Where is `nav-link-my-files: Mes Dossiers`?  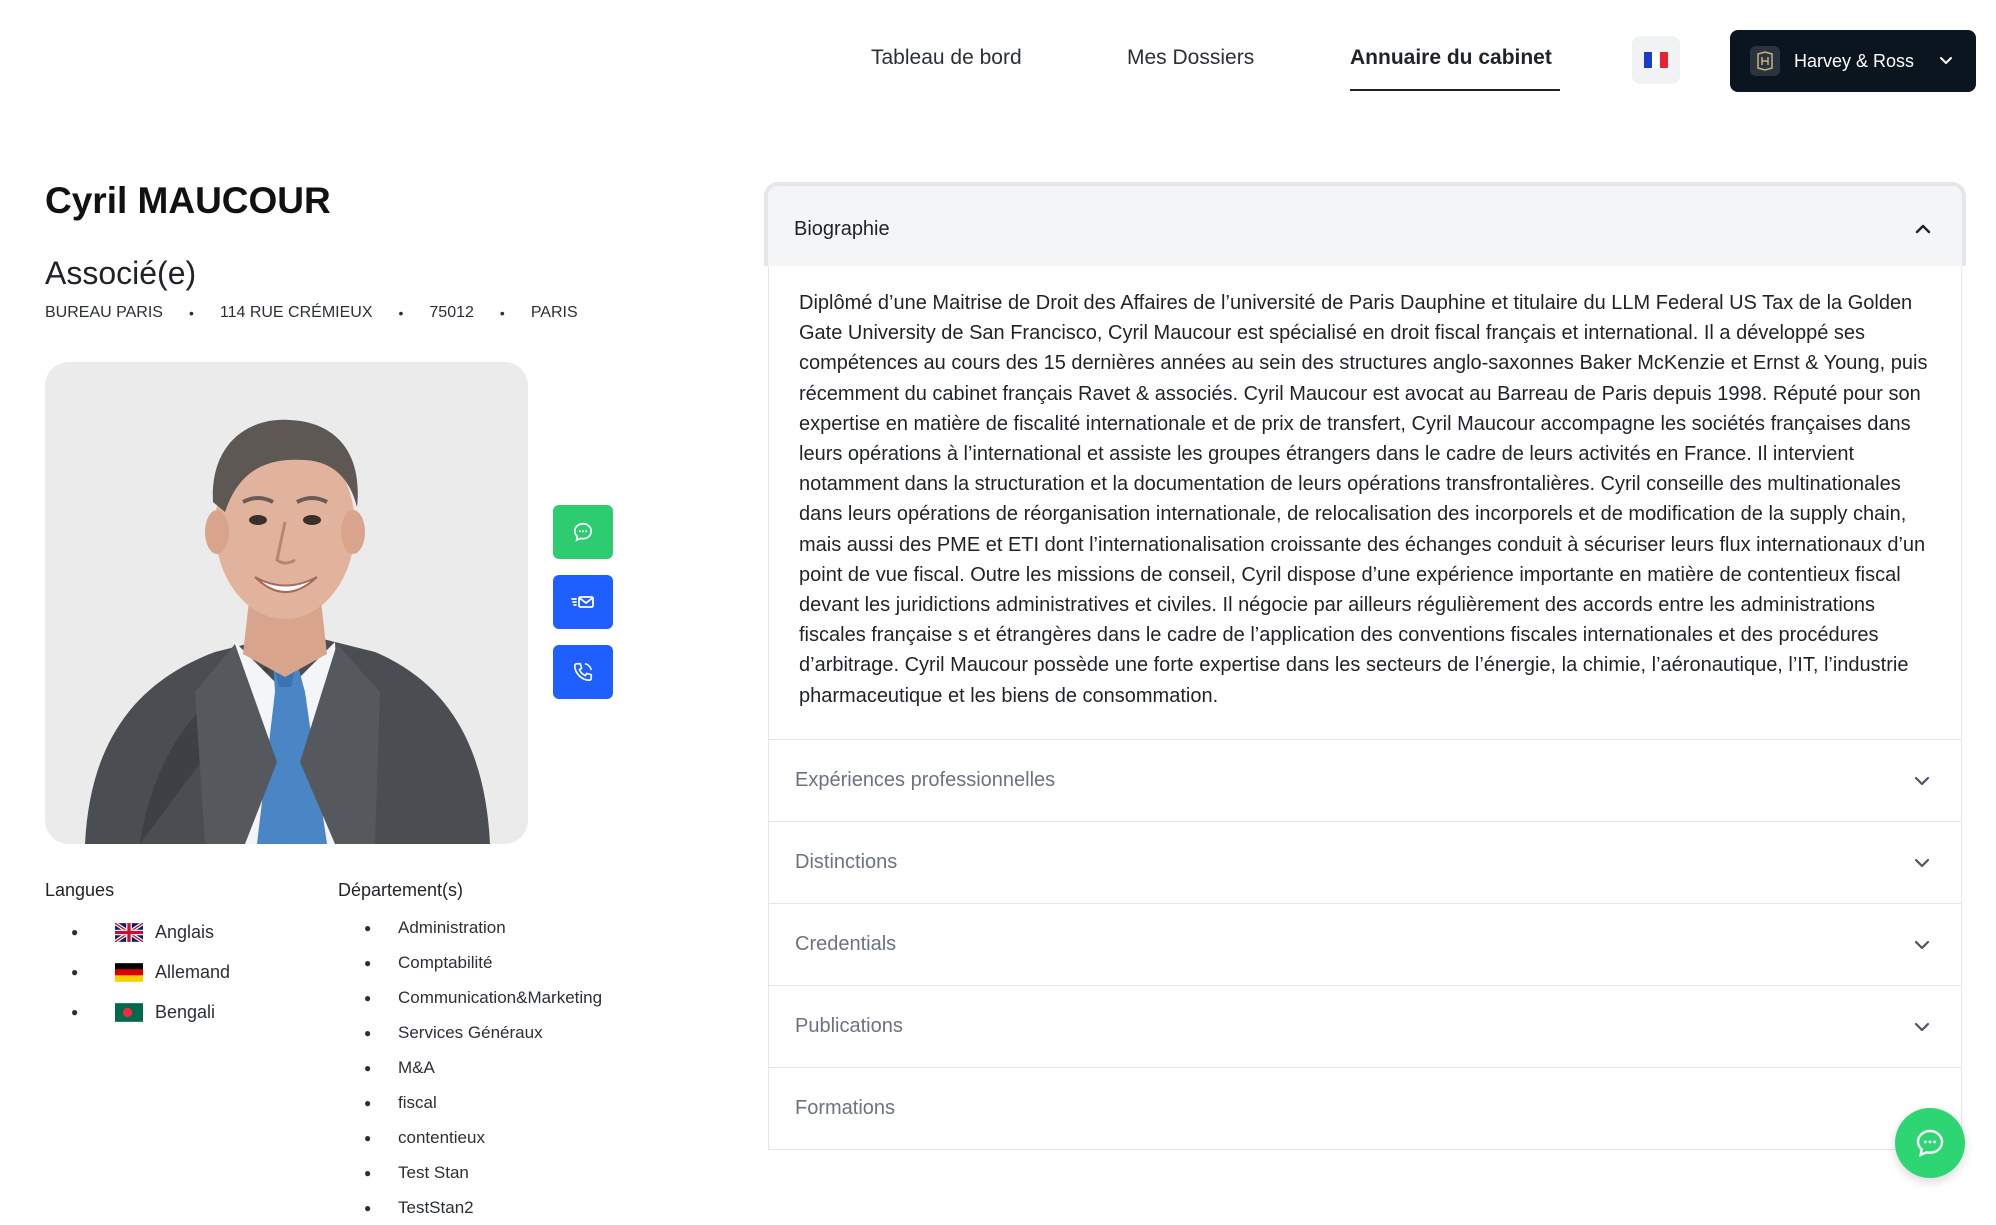 nav-link-my-files: Mes Dossiers is located at coordinates (1190, 58).